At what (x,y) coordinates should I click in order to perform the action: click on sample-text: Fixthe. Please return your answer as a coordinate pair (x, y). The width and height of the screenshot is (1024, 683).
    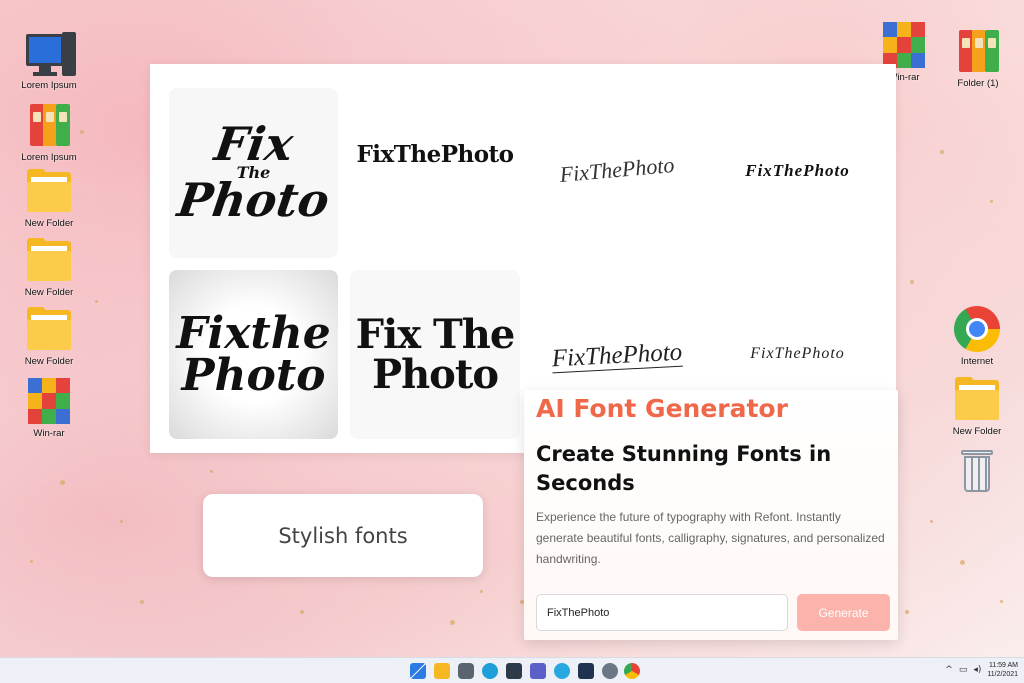
    Looking at the image, I should click on (253, 333).